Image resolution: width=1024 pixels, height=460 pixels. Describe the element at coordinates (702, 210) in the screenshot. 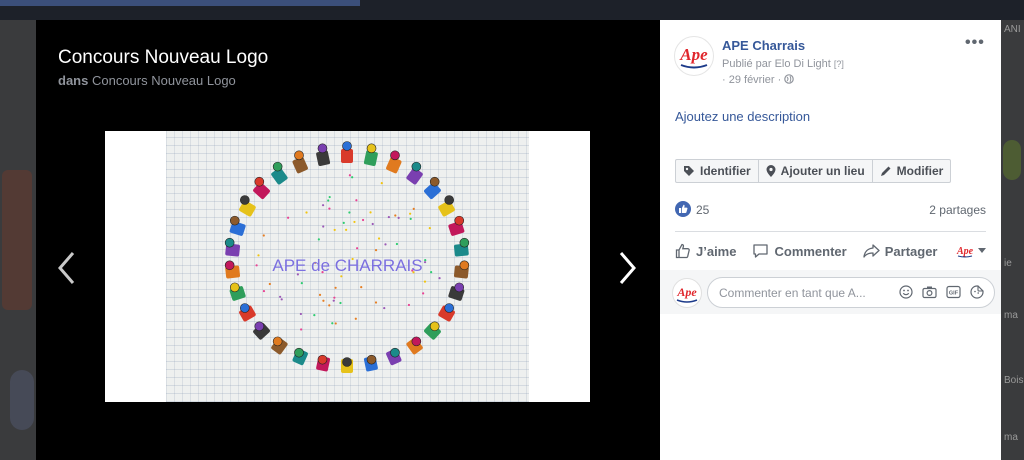

I see `like-count: 25` at that location.